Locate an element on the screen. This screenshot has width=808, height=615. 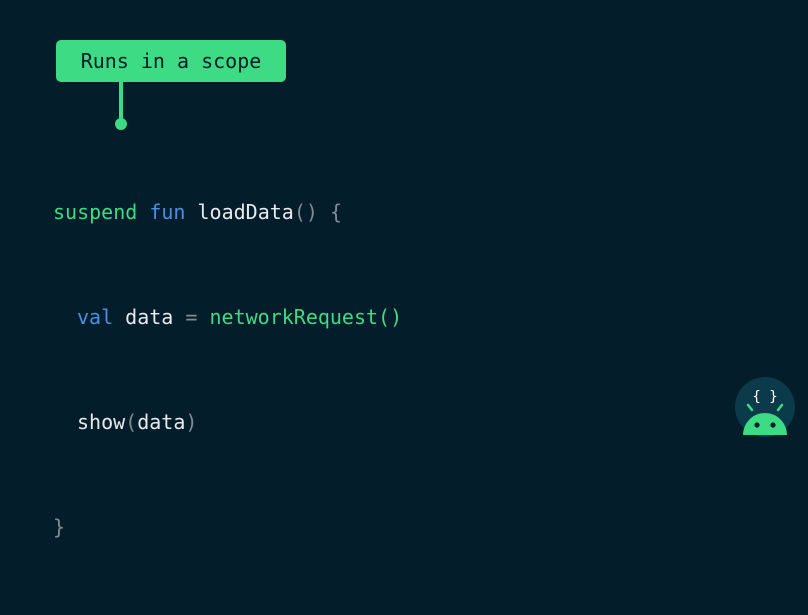
keyword-val: val is located at coordinates (95, 317).